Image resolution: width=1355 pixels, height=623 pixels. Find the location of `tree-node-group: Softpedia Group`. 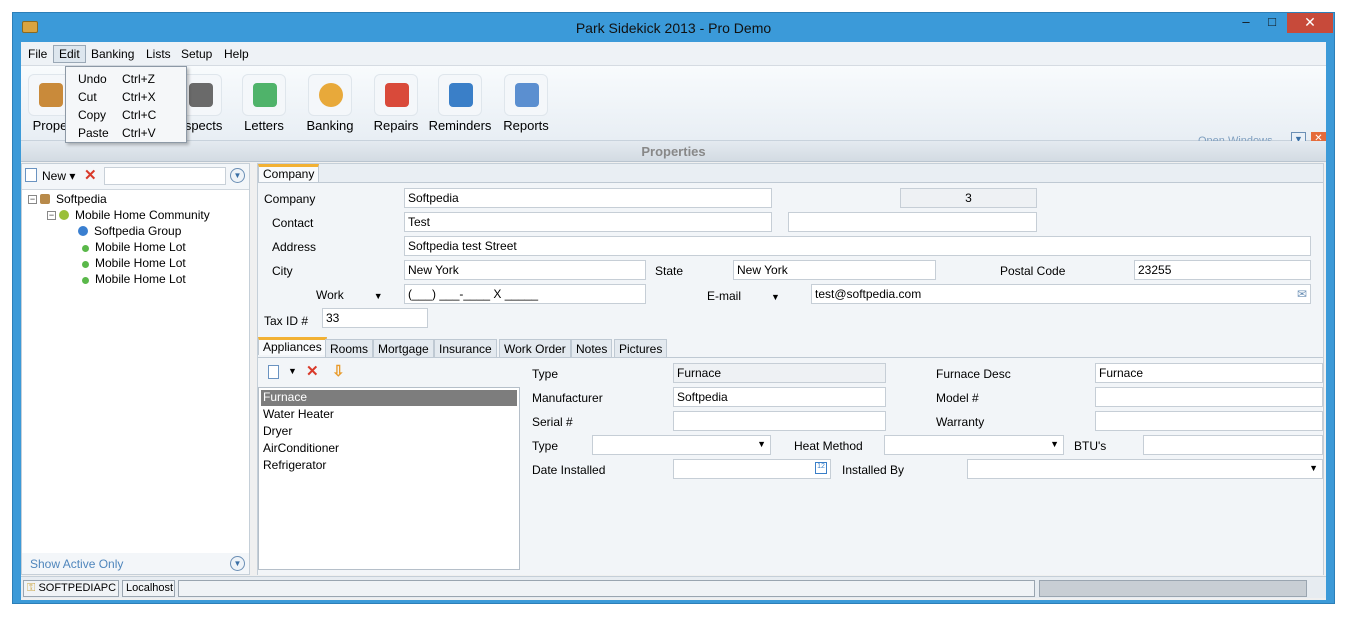

tree-node-group: Softpedia Group is located at coordinates (129, 231).